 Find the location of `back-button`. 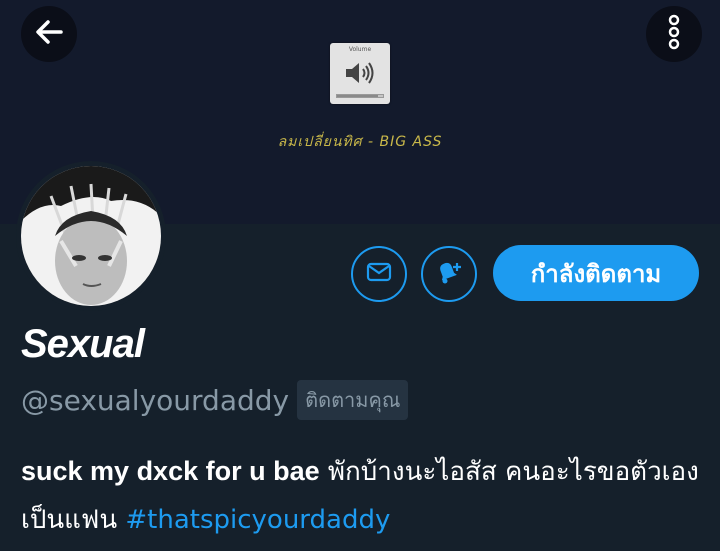

back-button is located at coordinates (49, 34).